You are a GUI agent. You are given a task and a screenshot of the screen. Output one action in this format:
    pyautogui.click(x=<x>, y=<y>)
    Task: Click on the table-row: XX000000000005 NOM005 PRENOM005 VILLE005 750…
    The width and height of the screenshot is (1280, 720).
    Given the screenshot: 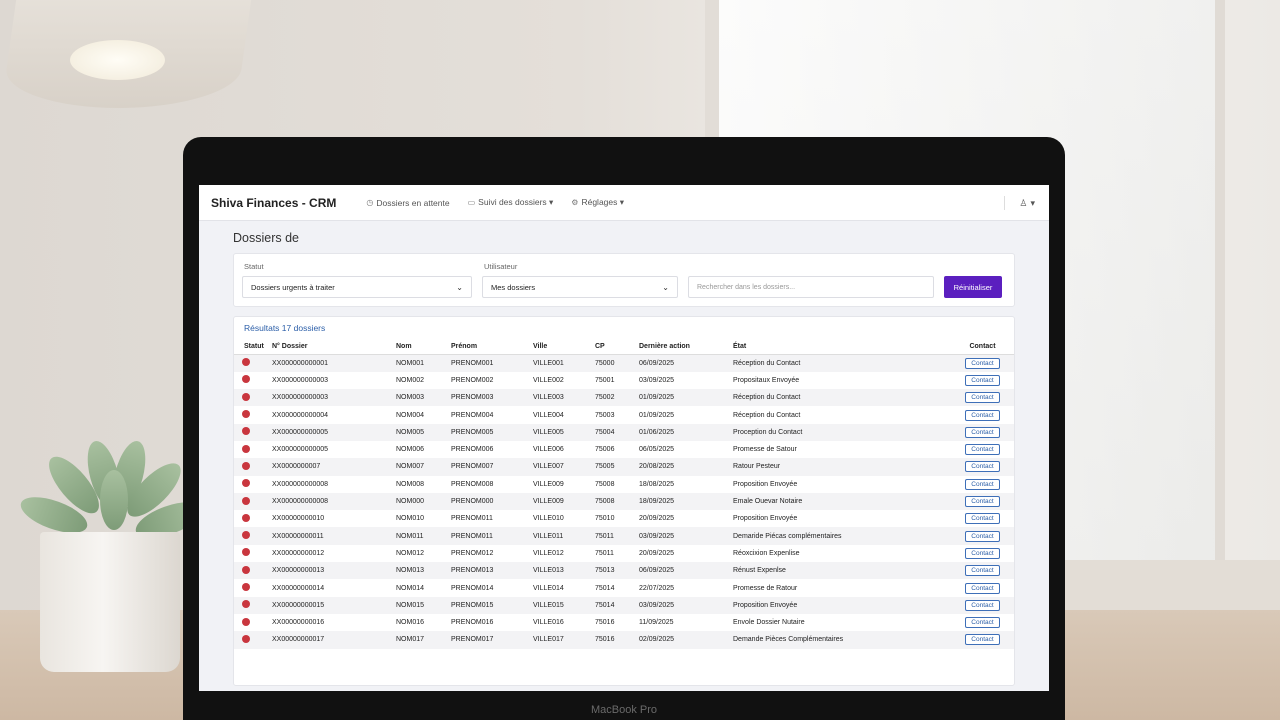 What is the action you would take?
    pyautogui.click(x=624, y=432)
    